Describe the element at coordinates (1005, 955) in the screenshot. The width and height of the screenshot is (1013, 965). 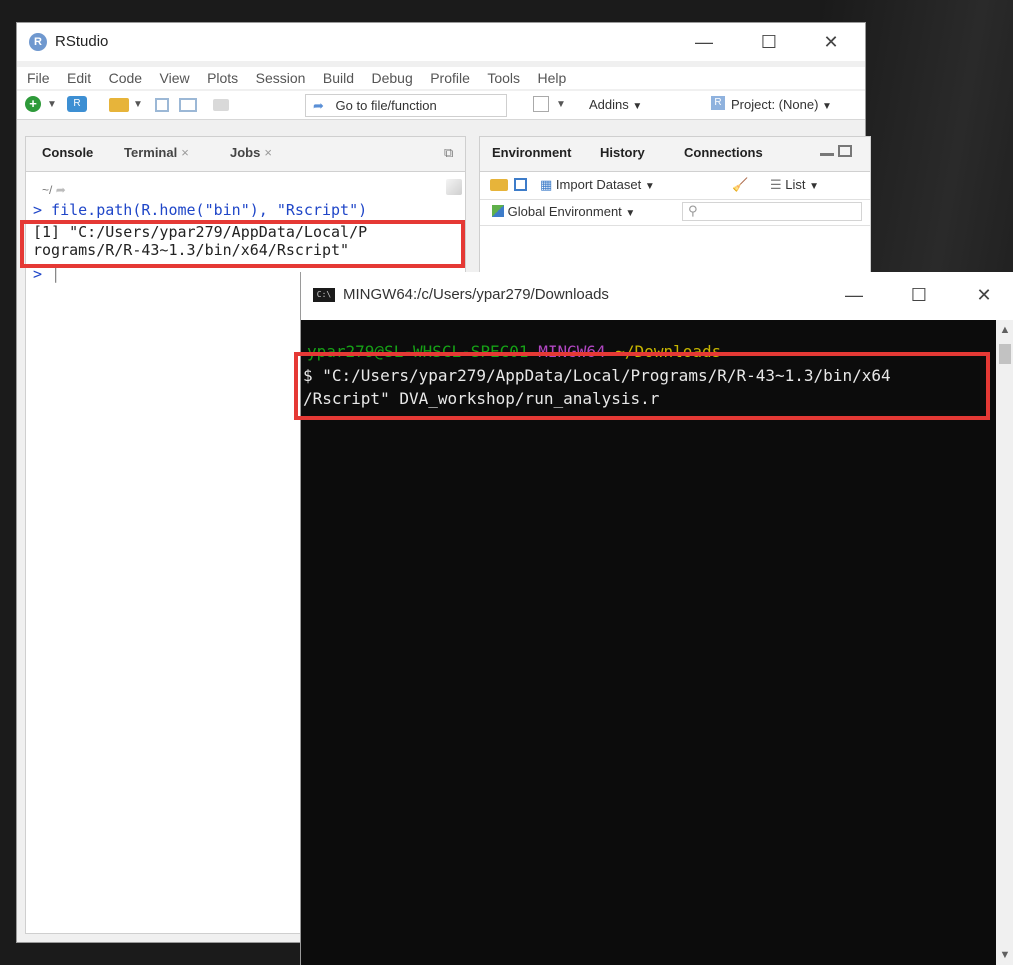
I see `scroll-down-icon: ▼` at that location.